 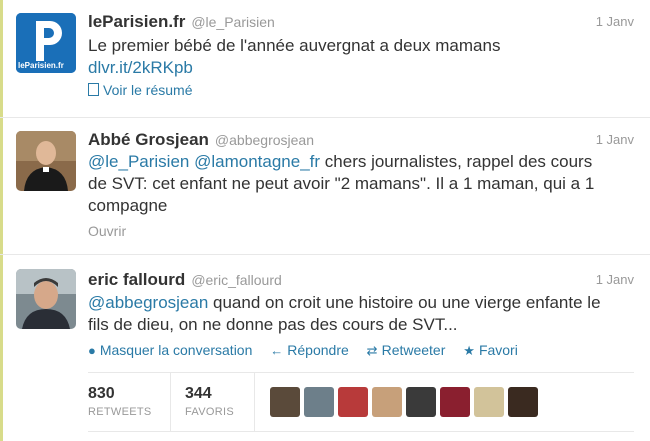 I want to click on mention-lamontagne: @lamontagne_fr, so click(x=257, y=161).